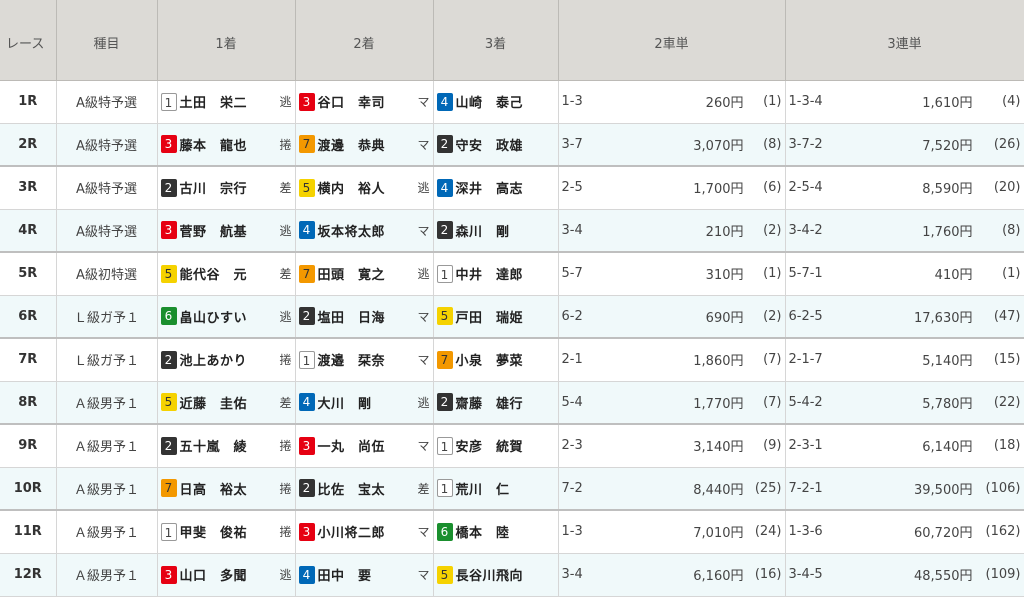 This screenshot has width=1024, height=605. What do you see at coordinates (107, 532) in the screenshot?
I see `race-class: Ａ級男予１` at bounding box center [107, 532].